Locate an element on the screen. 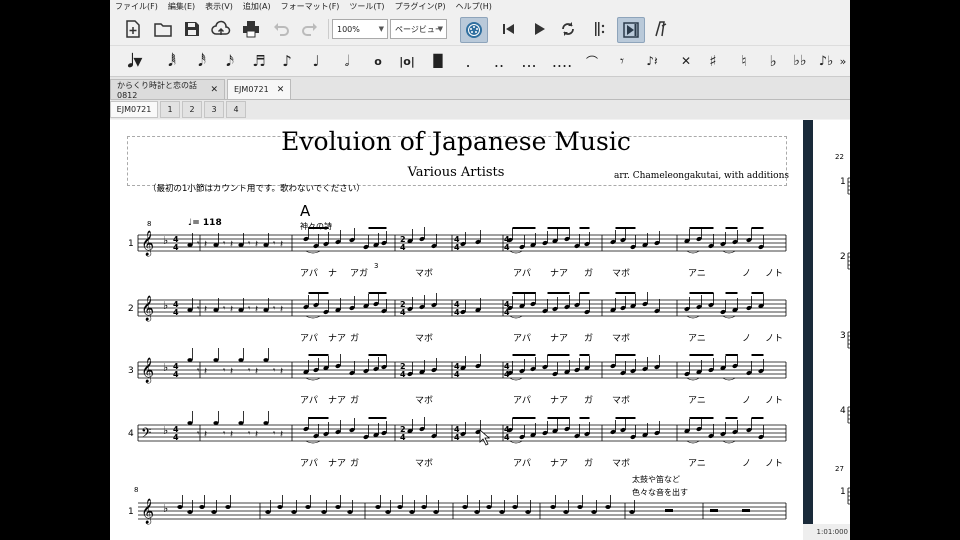 This screenshot has width=960, height=540. toggle-natural-icon: ✕ is located at coordinates (686, 61).